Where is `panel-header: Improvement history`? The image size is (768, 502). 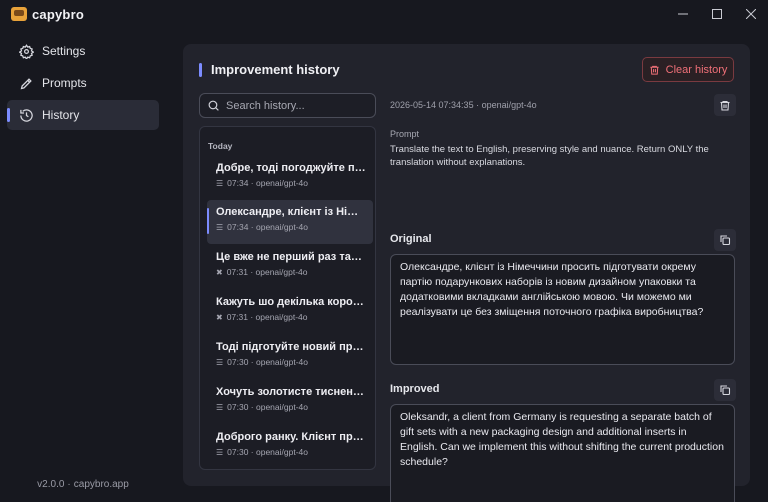
panel-header: Improvement history is located at coordinates (269, 69).